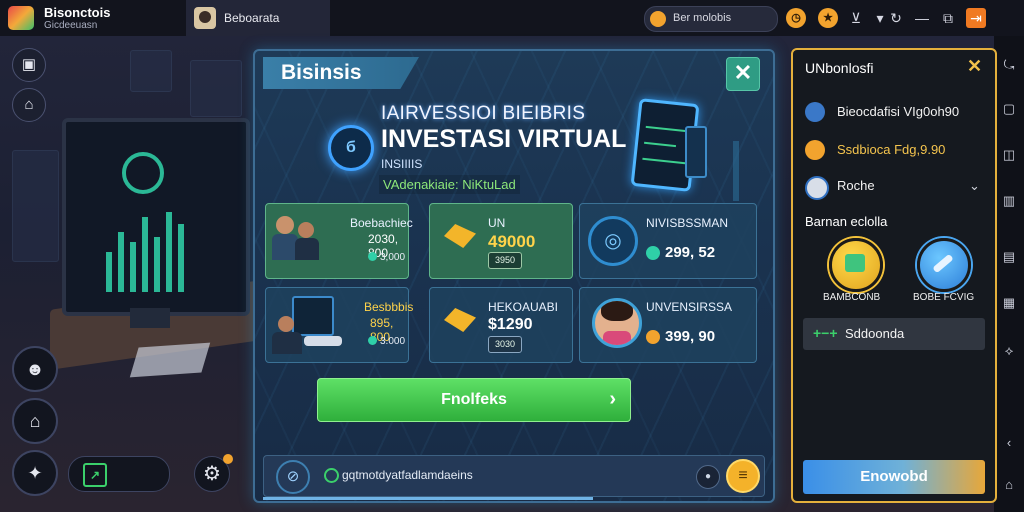  I want to click on panel-action-button: Enowobd, so click(894, 477).